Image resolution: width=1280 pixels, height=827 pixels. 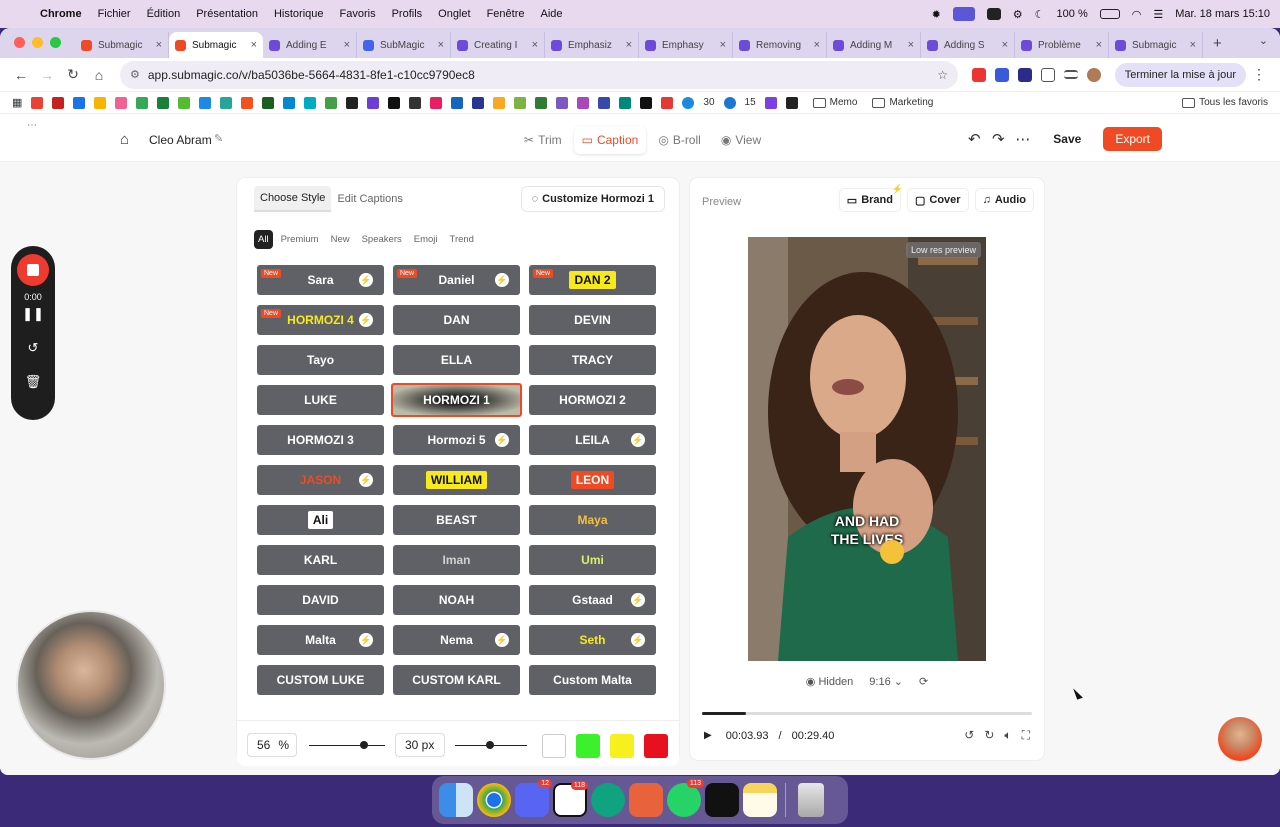 What do you see at coordinates (1180, 74) in the screenshot?
I see `update-button: Terminer la mise à jour` at bounding box center [1180, 74].